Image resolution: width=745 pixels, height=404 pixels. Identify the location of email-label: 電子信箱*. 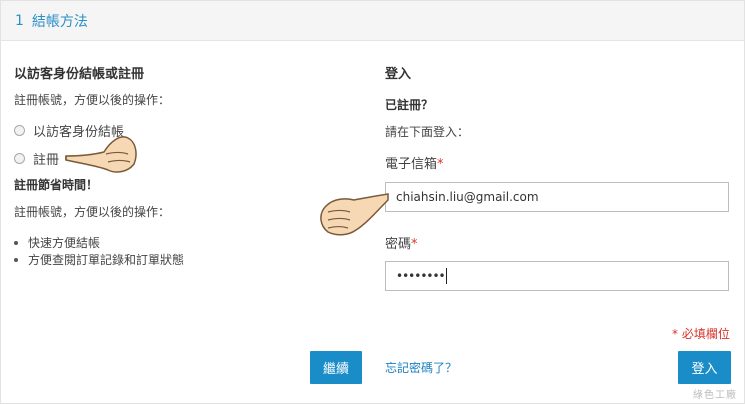
(414, 164).